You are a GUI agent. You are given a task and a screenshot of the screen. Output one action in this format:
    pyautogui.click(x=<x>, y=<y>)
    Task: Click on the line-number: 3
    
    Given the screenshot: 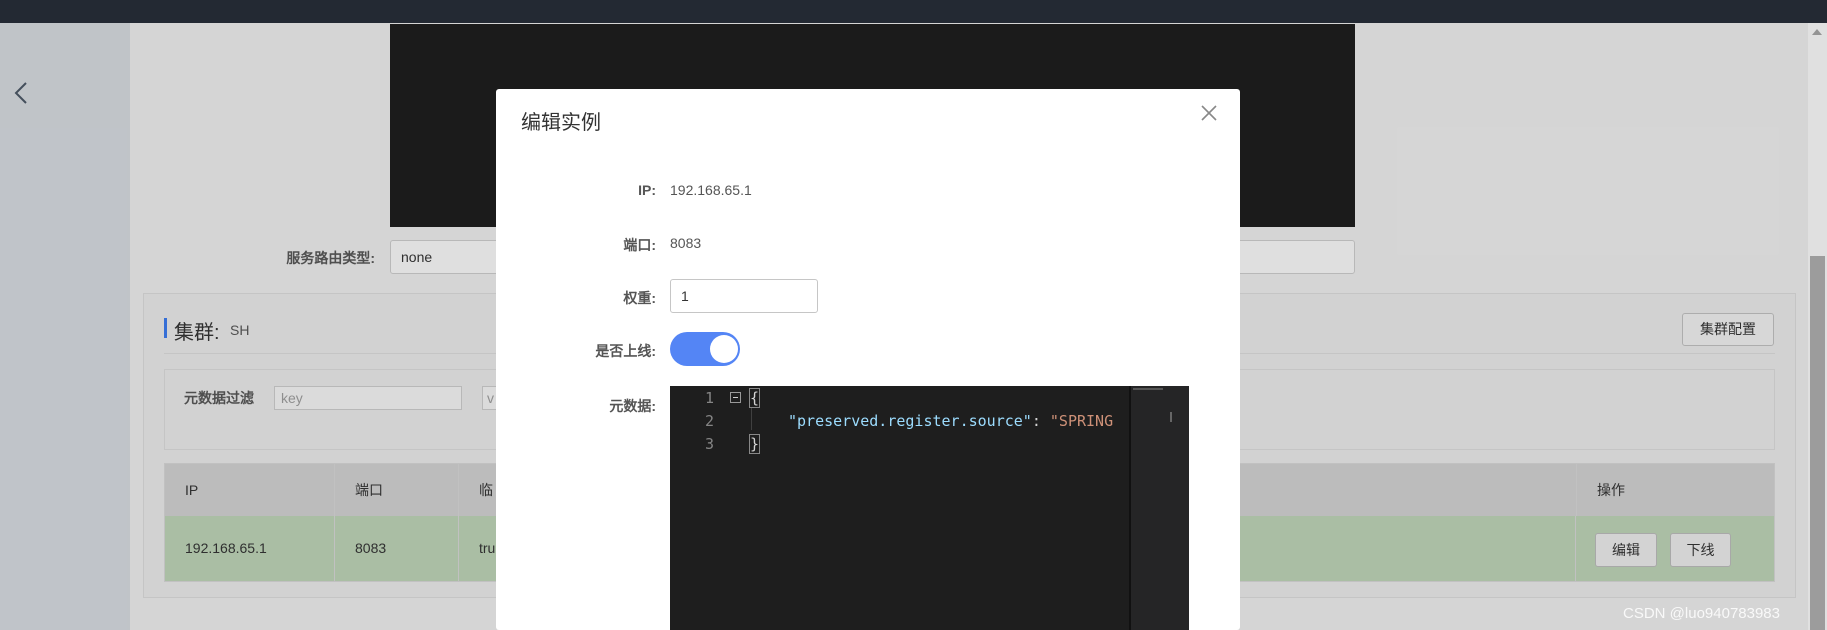 What is the action you would take?
    pyautogui.click(x=709, y=444)
    